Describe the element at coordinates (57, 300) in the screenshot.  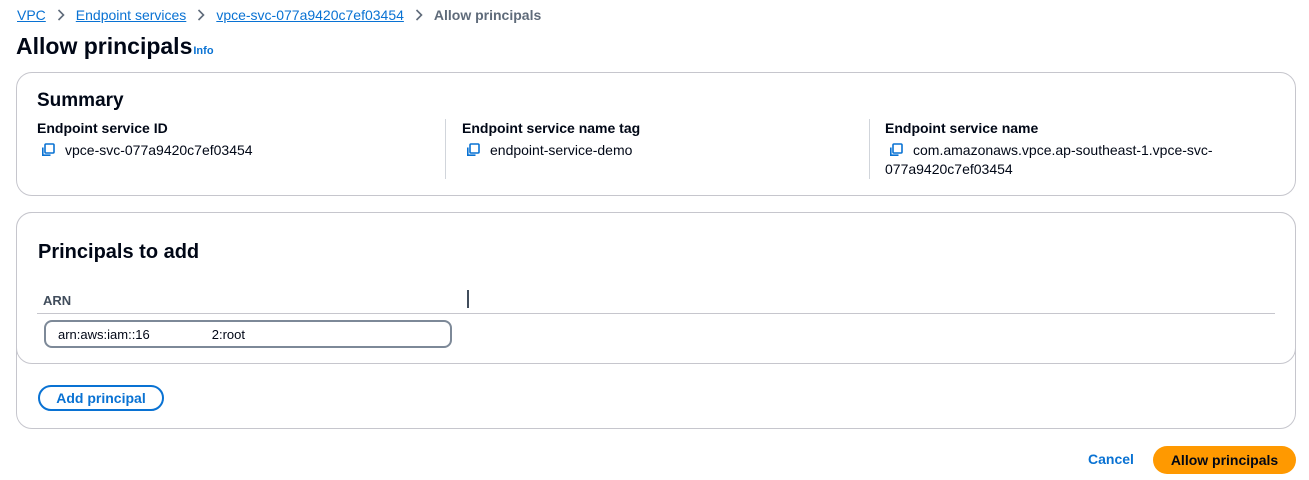
I see `arn-column-header: ARN` at that location.